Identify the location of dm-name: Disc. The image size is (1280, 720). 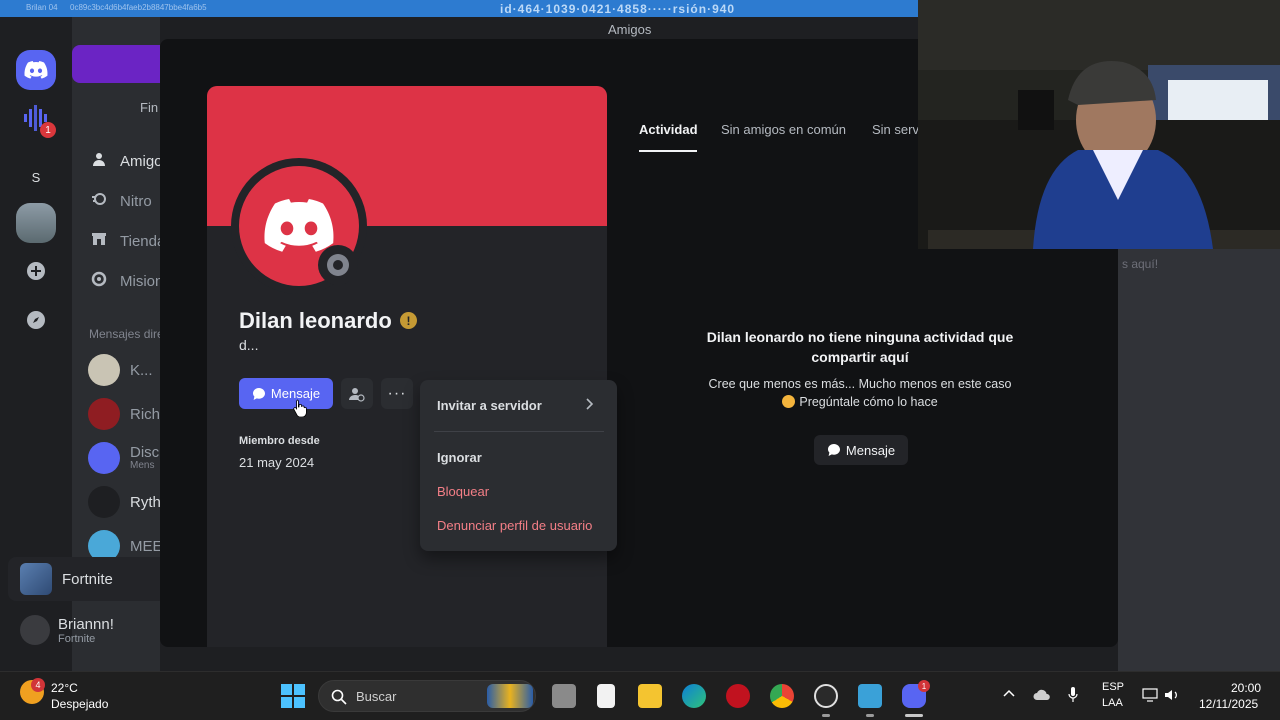
(145, 452).